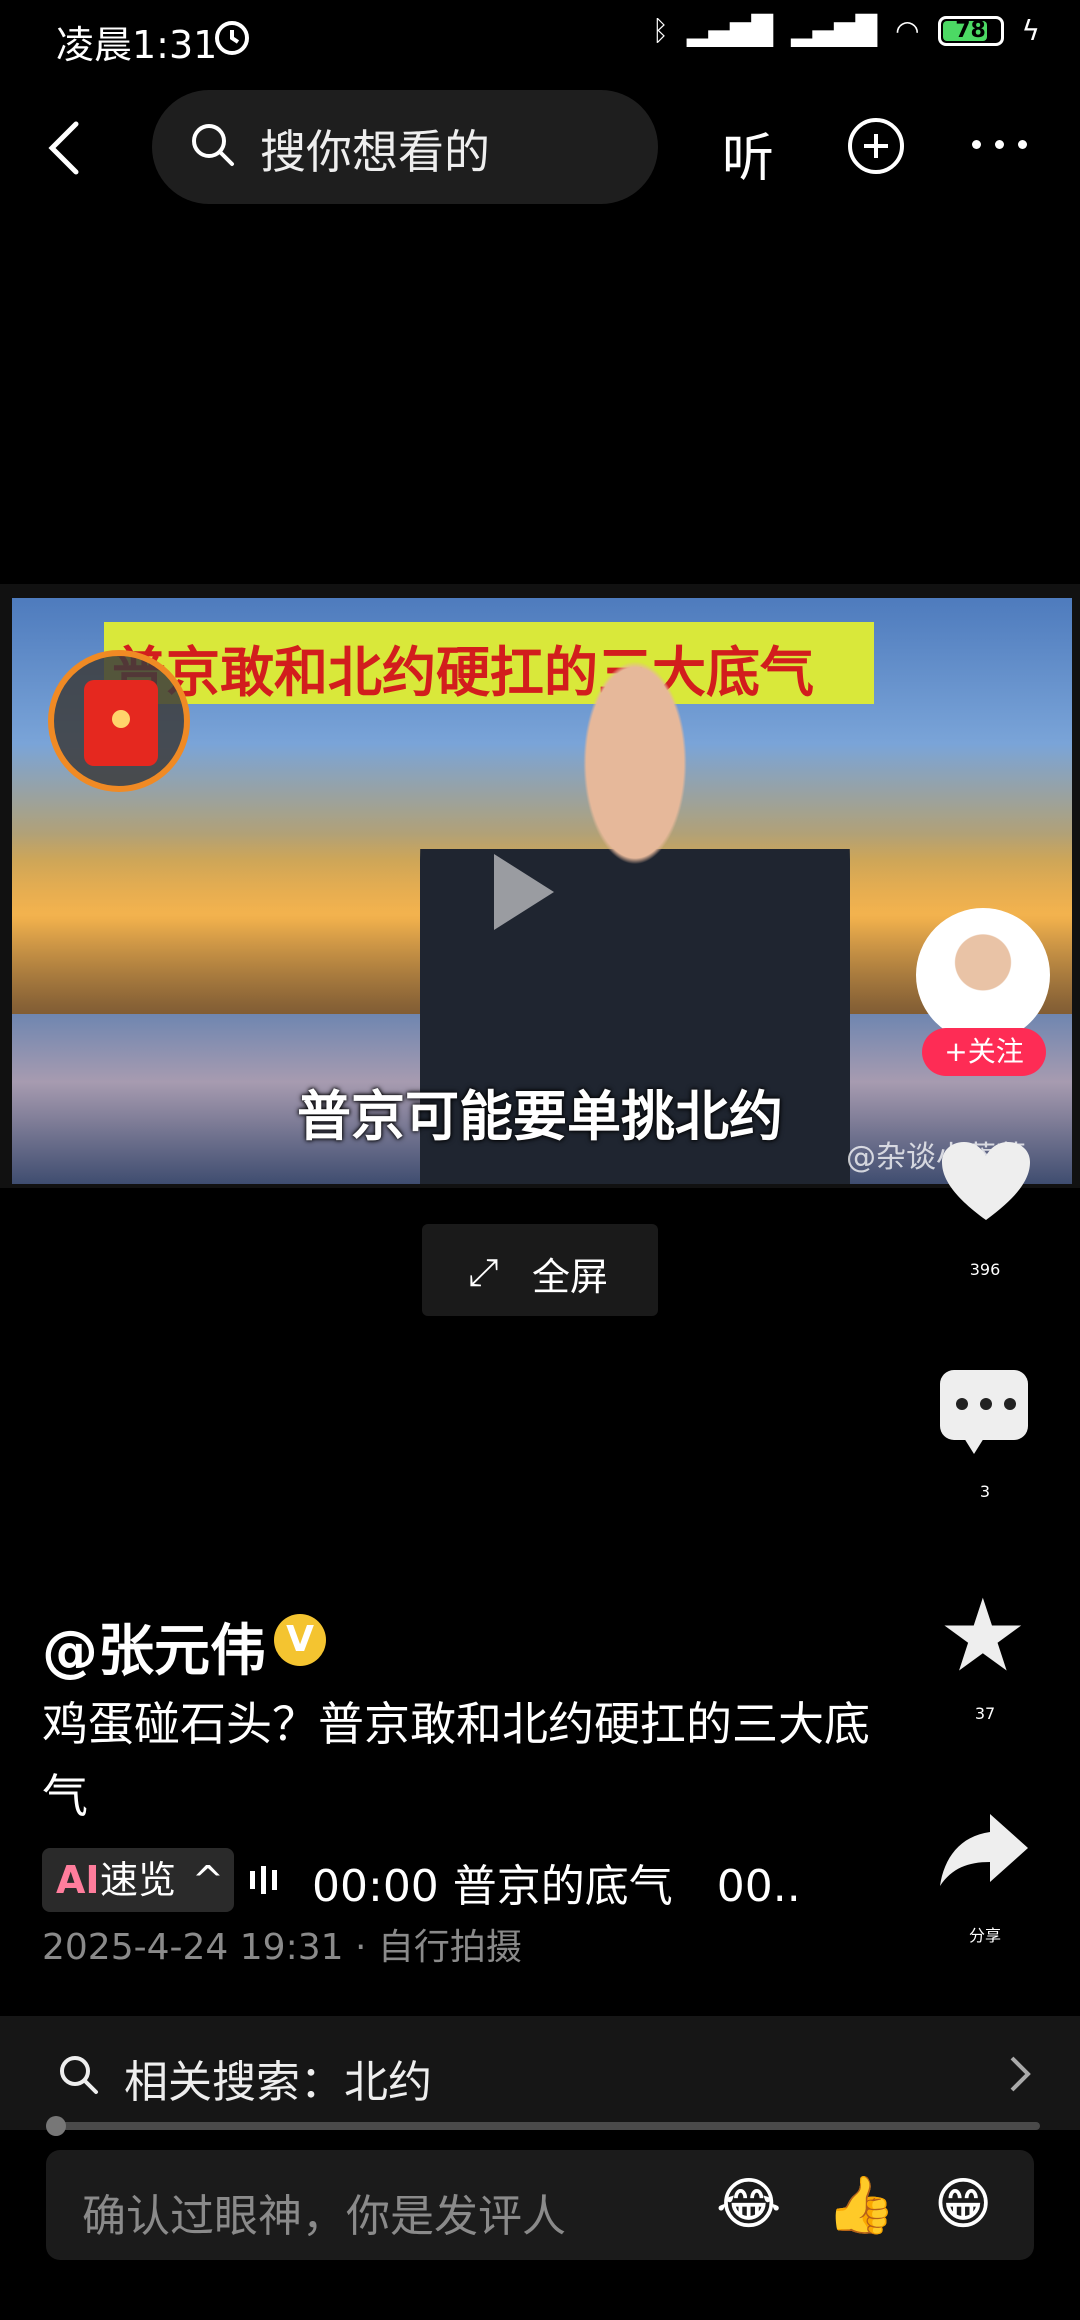 The image size is (1080, 2320). Describe the element at coordinates (282, 1947) in the screenshot. I see `post-meta: 2025-4-24 19:31 · 自行拍摄` at that location.